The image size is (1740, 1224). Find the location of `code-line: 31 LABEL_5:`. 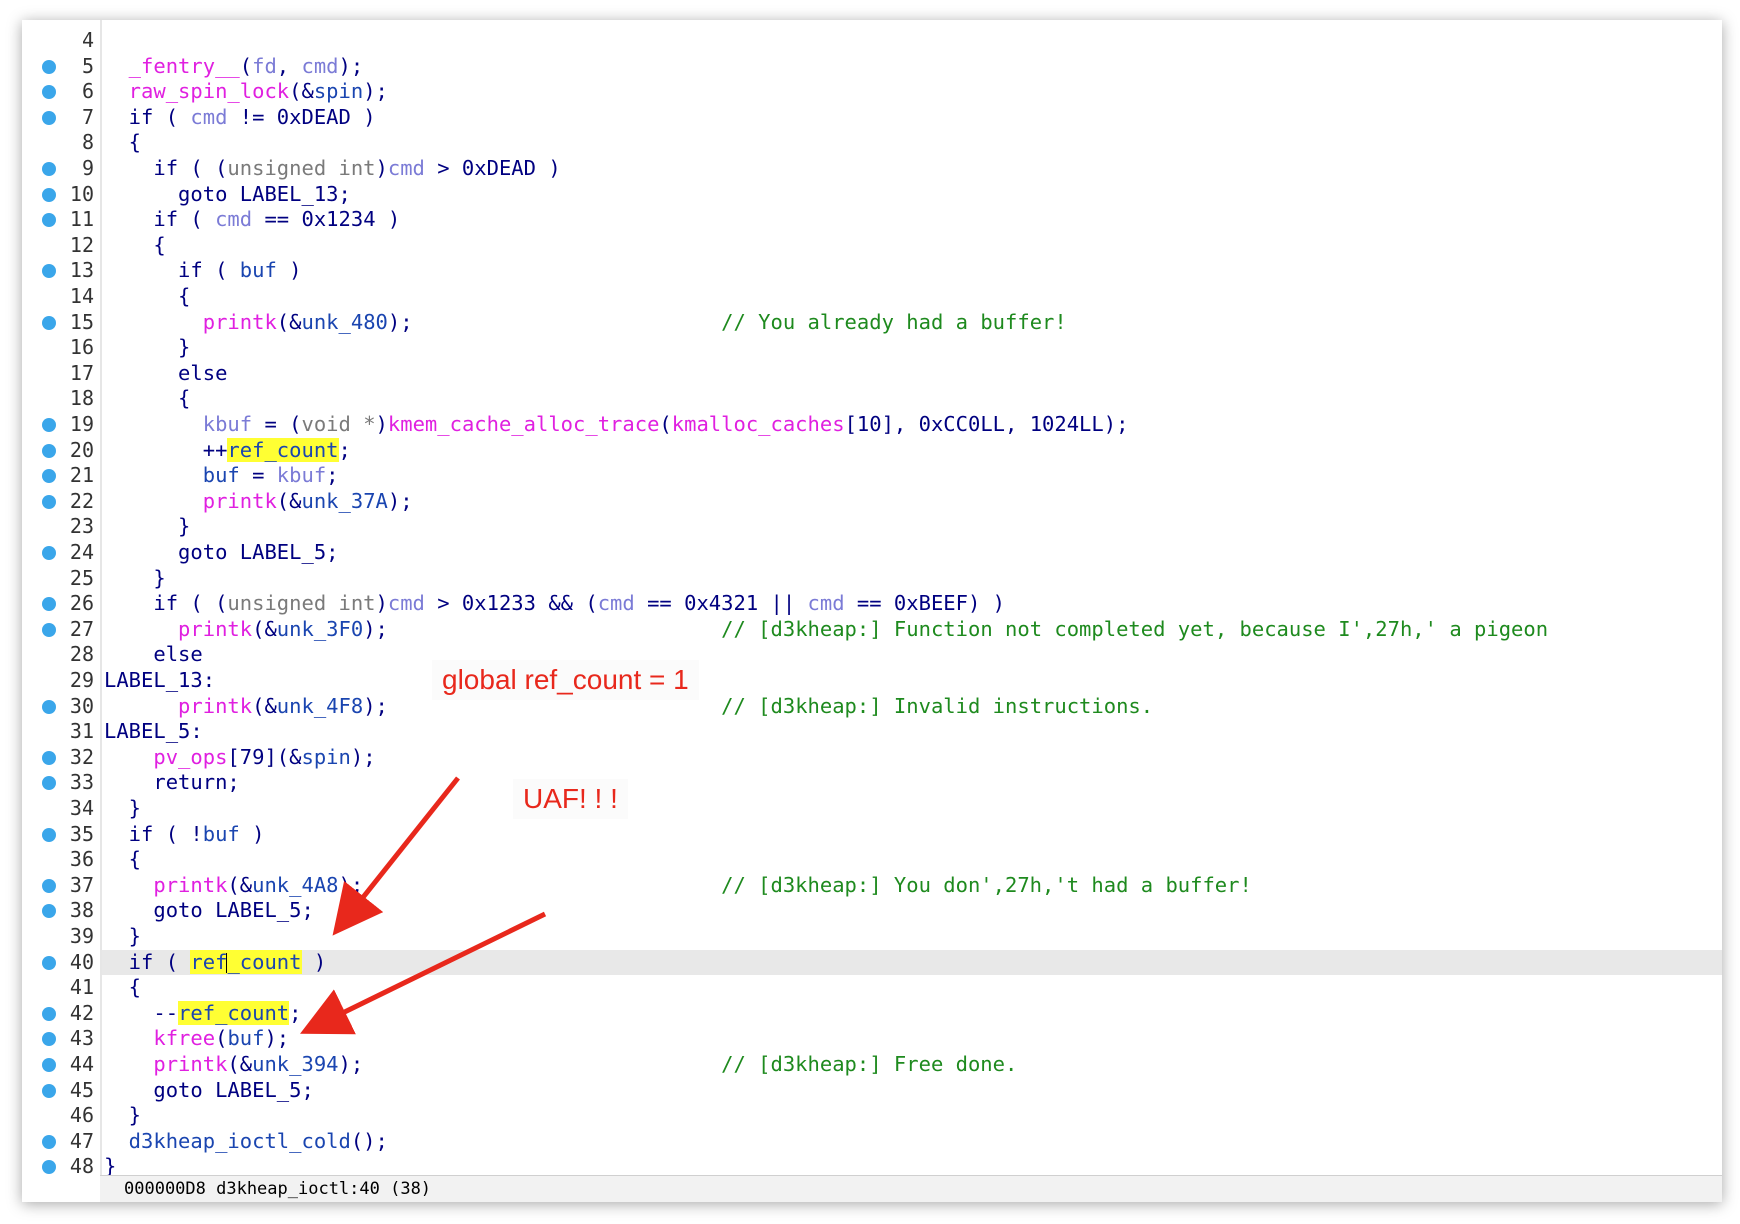

code-line: 31 LABEL_5: is located at coordinates (872, 732).